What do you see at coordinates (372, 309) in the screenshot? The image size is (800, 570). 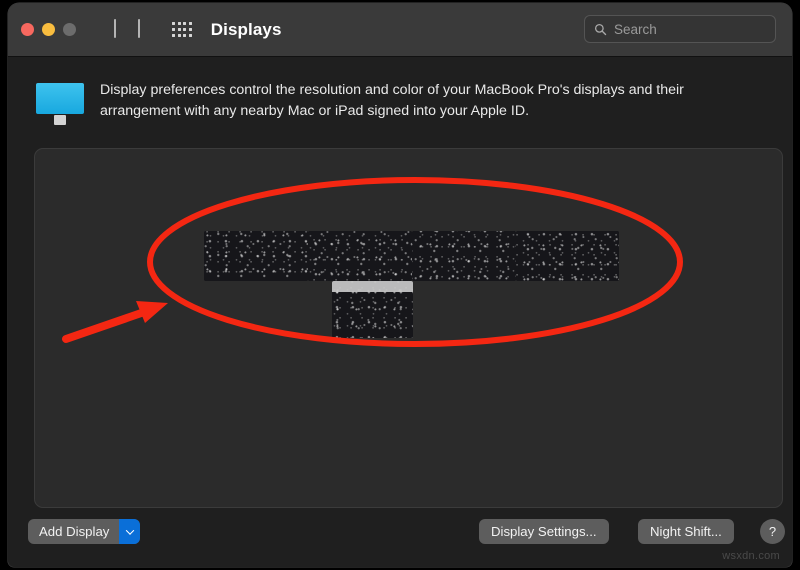 I see `display-thumbnail-main` at bounding box center [372, 309].